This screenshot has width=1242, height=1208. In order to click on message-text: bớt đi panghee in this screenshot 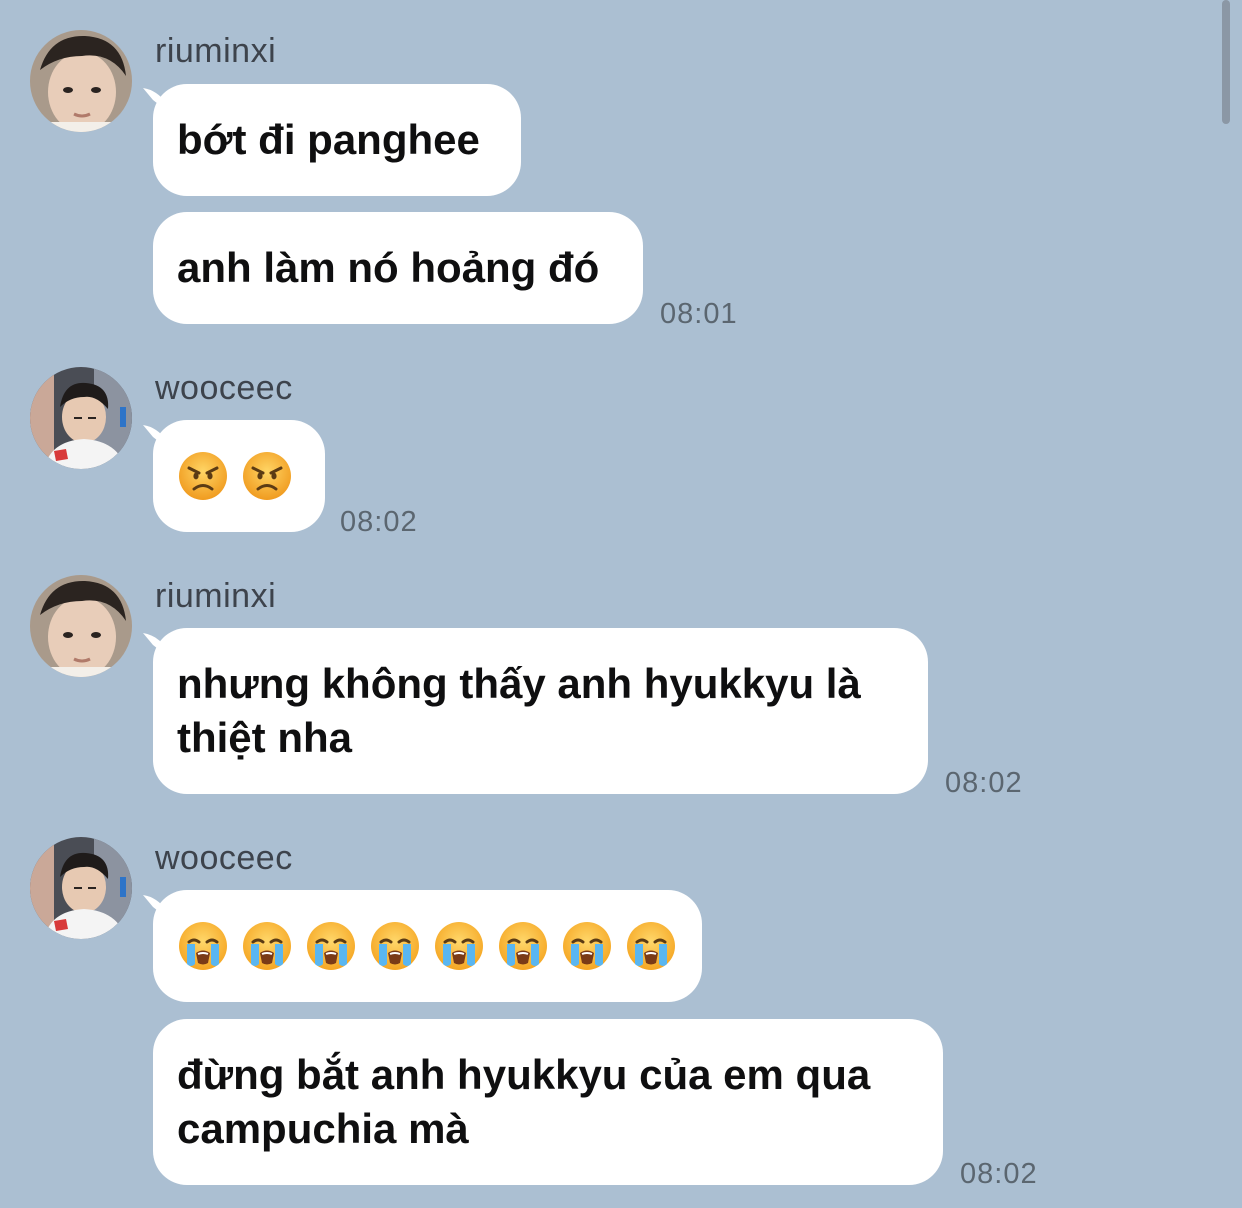, I will do `click(328, 139)`.